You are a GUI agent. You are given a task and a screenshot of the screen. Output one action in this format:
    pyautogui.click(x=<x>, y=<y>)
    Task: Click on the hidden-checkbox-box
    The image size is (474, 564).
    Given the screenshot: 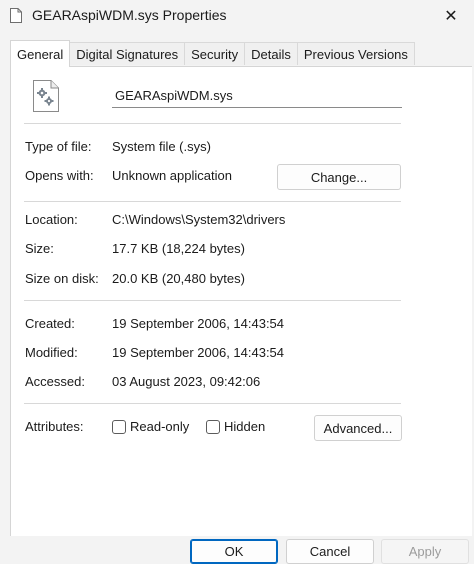 What is the action you would take?
    pyautogui.click(x=213, y=426)
    